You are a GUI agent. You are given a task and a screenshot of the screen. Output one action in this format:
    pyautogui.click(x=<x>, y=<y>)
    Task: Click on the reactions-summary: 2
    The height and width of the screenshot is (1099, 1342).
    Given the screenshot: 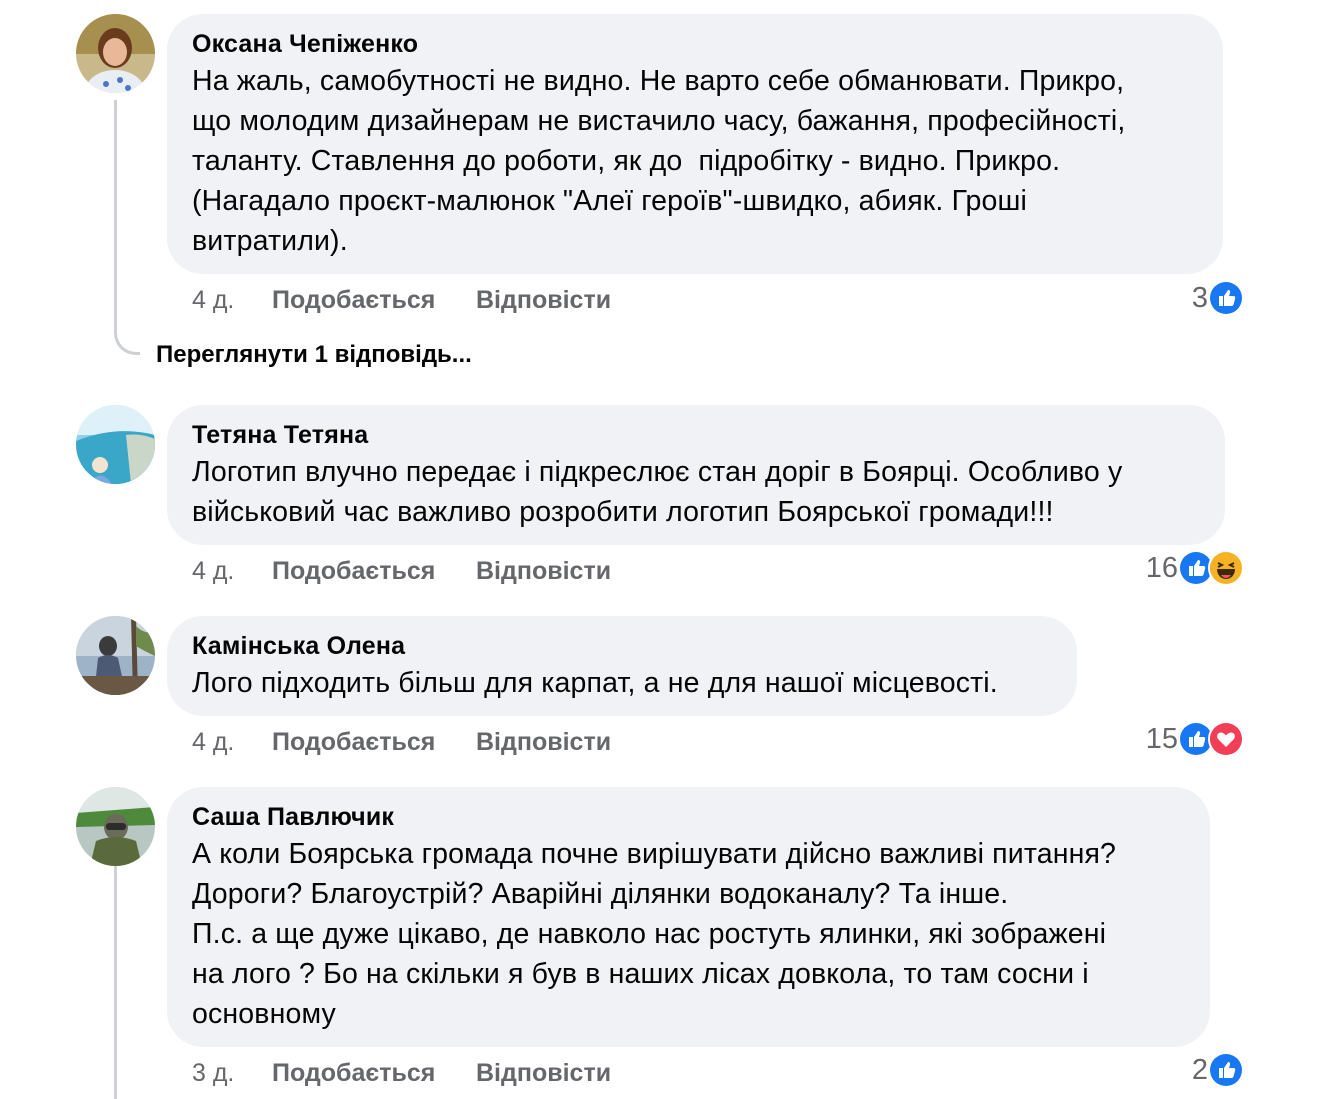 What is the action you would take?
    pyautogui.click(x=1218, y=1070)
    